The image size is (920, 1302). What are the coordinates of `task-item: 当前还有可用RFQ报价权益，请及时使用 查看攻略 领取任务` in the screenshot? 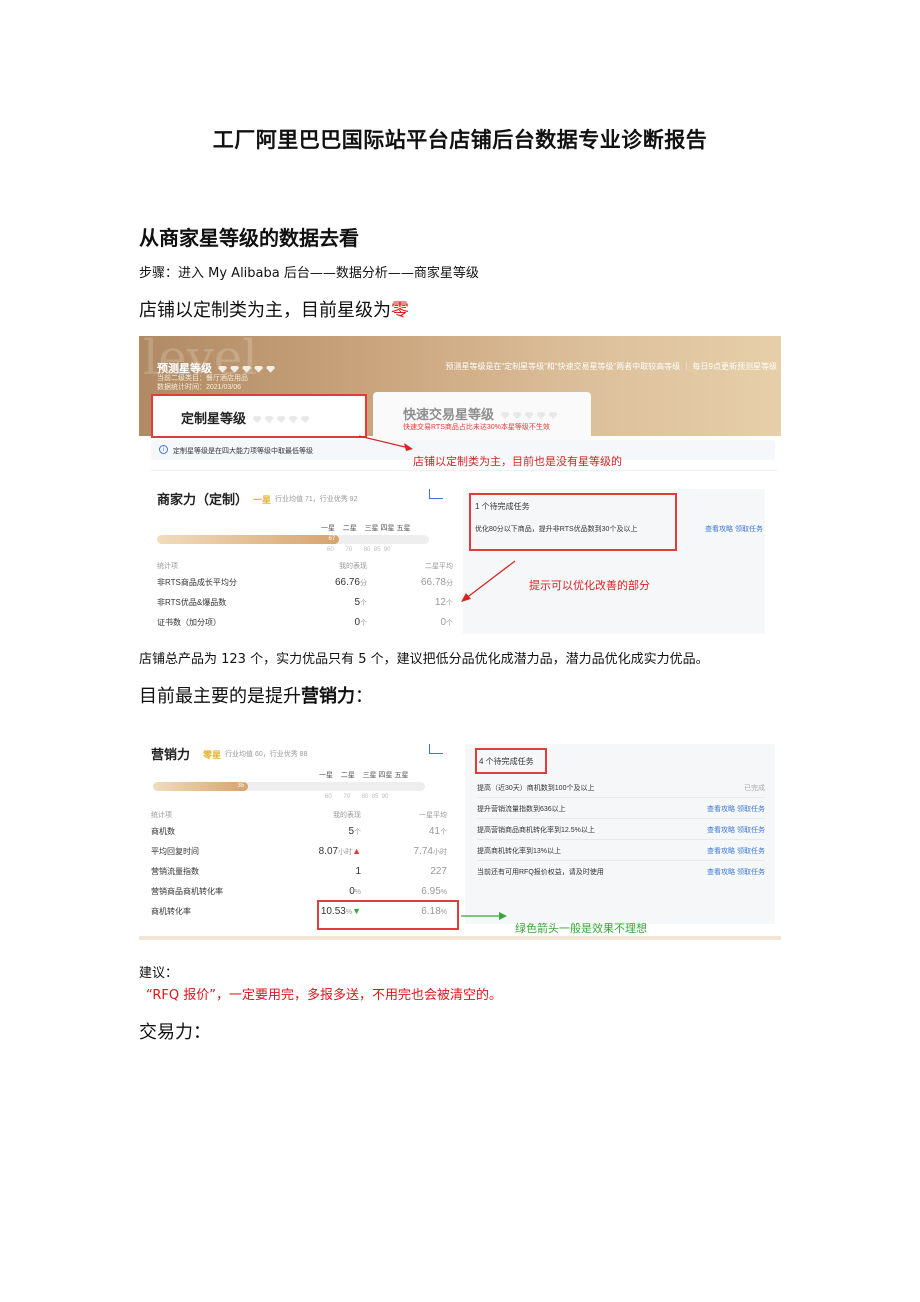 It's located at (621, 872).